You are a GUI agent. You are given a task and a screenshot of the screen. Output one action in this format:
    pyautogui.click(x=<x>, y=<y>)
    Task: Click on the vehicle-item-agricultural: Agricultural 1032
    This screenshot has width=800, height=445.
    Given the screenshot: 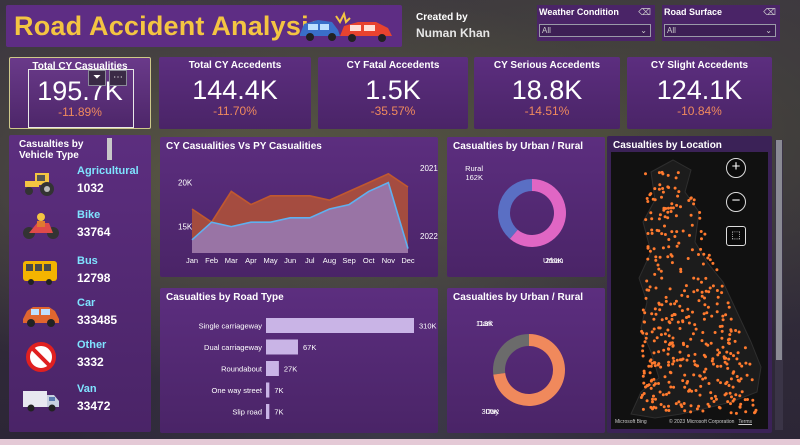 What is the action you would take?
    pyautogui.click(x=82, y=184)
    